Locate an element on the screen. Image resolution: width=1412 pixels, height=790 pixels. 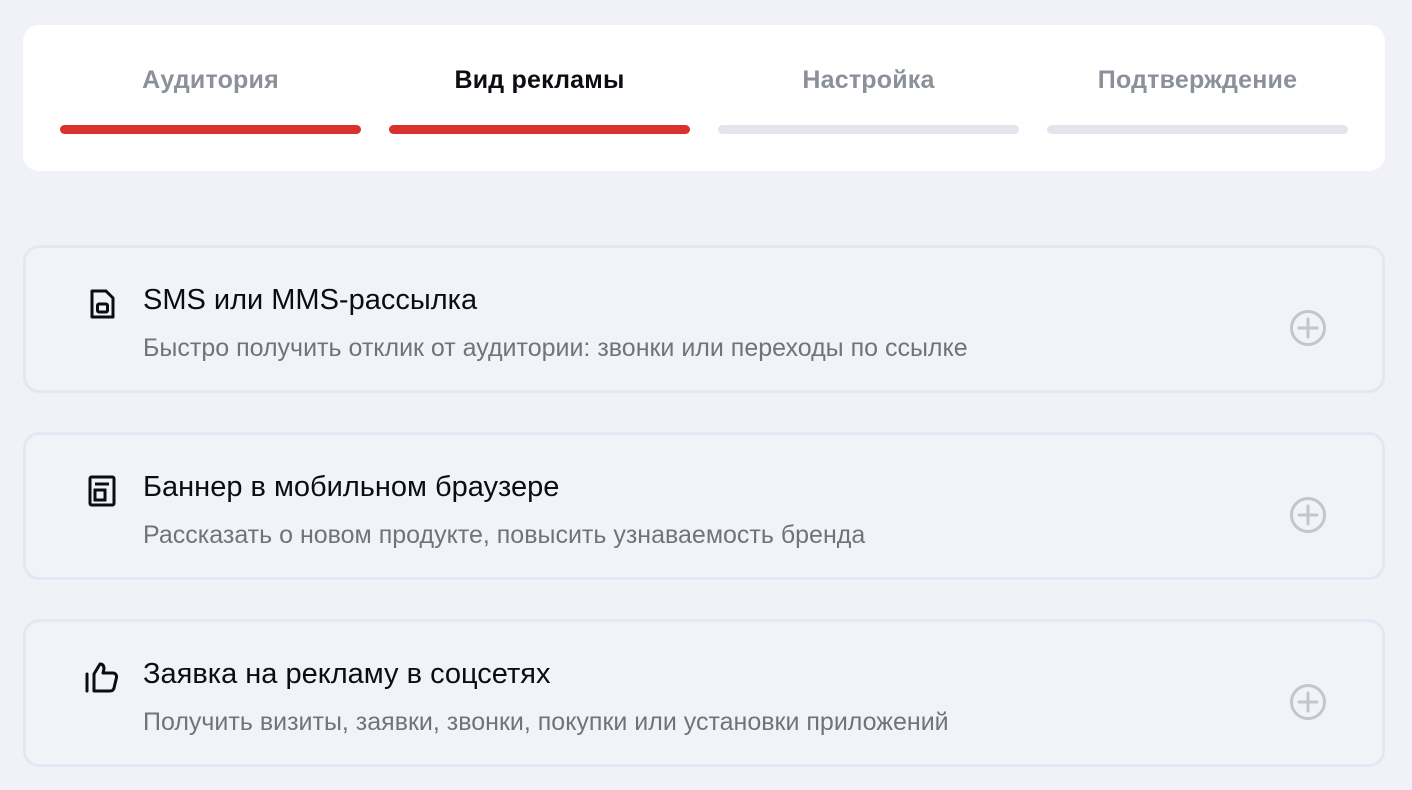
step-settings: Настройка is located at coordinates (868, 98).